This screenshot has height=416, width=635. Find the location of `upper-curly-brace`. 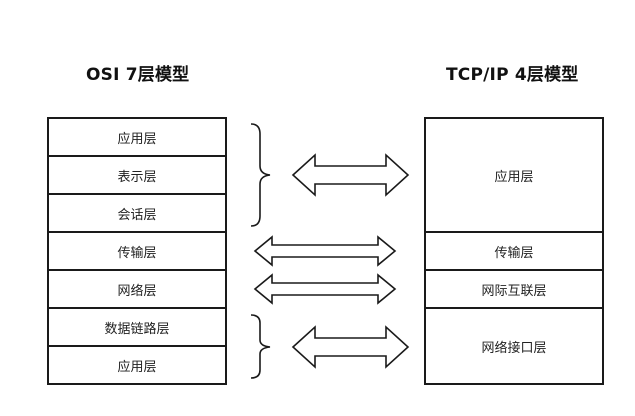

upper-curly-brace is located at coordinates (260, 175).